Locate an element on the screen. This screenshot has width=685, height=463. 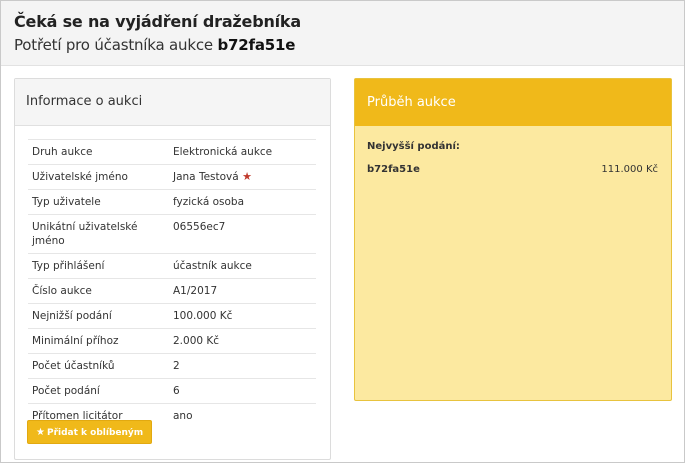
table-row: Číslo aukce A1/2017 is located at coordinates (172, 290).